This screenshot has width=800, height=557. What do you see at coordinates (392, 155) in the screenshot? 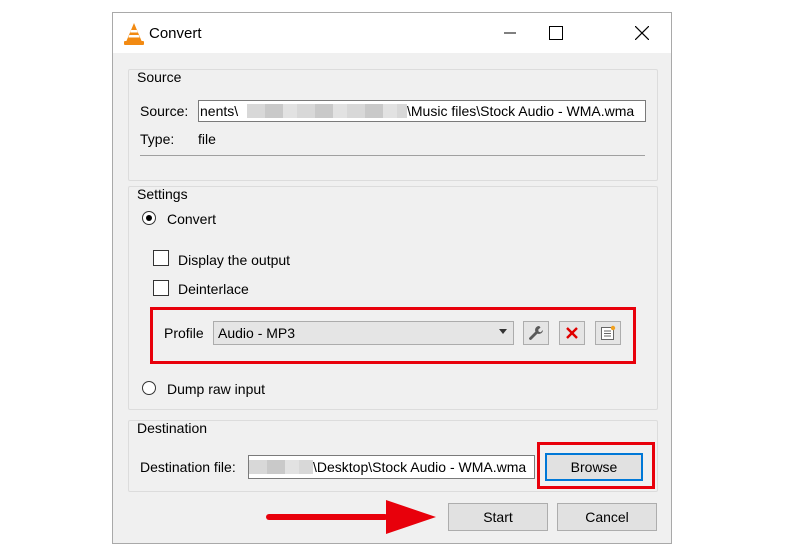
I see `source-separator` at bounding box center [392, 155].